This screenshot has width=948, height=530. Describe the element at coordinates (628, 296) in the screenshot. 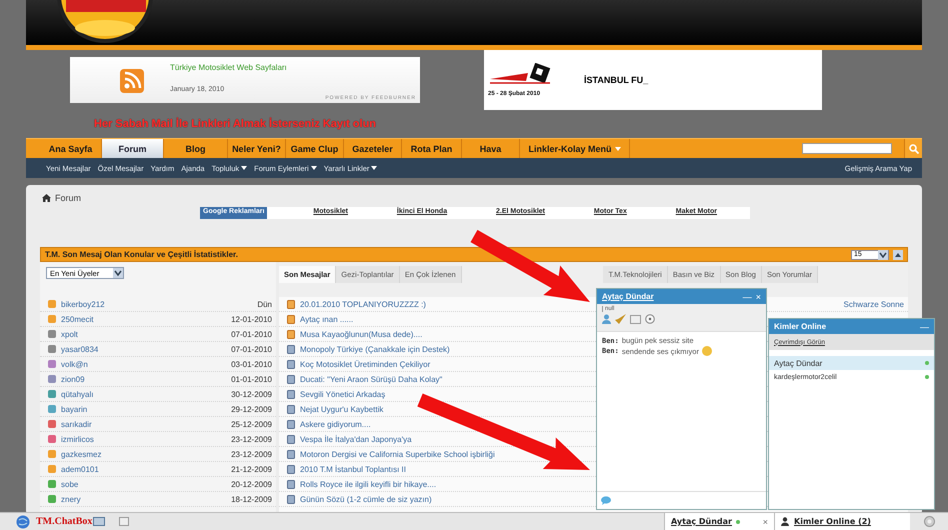

I see `chat-title: Aytaç Dündar` at that location.